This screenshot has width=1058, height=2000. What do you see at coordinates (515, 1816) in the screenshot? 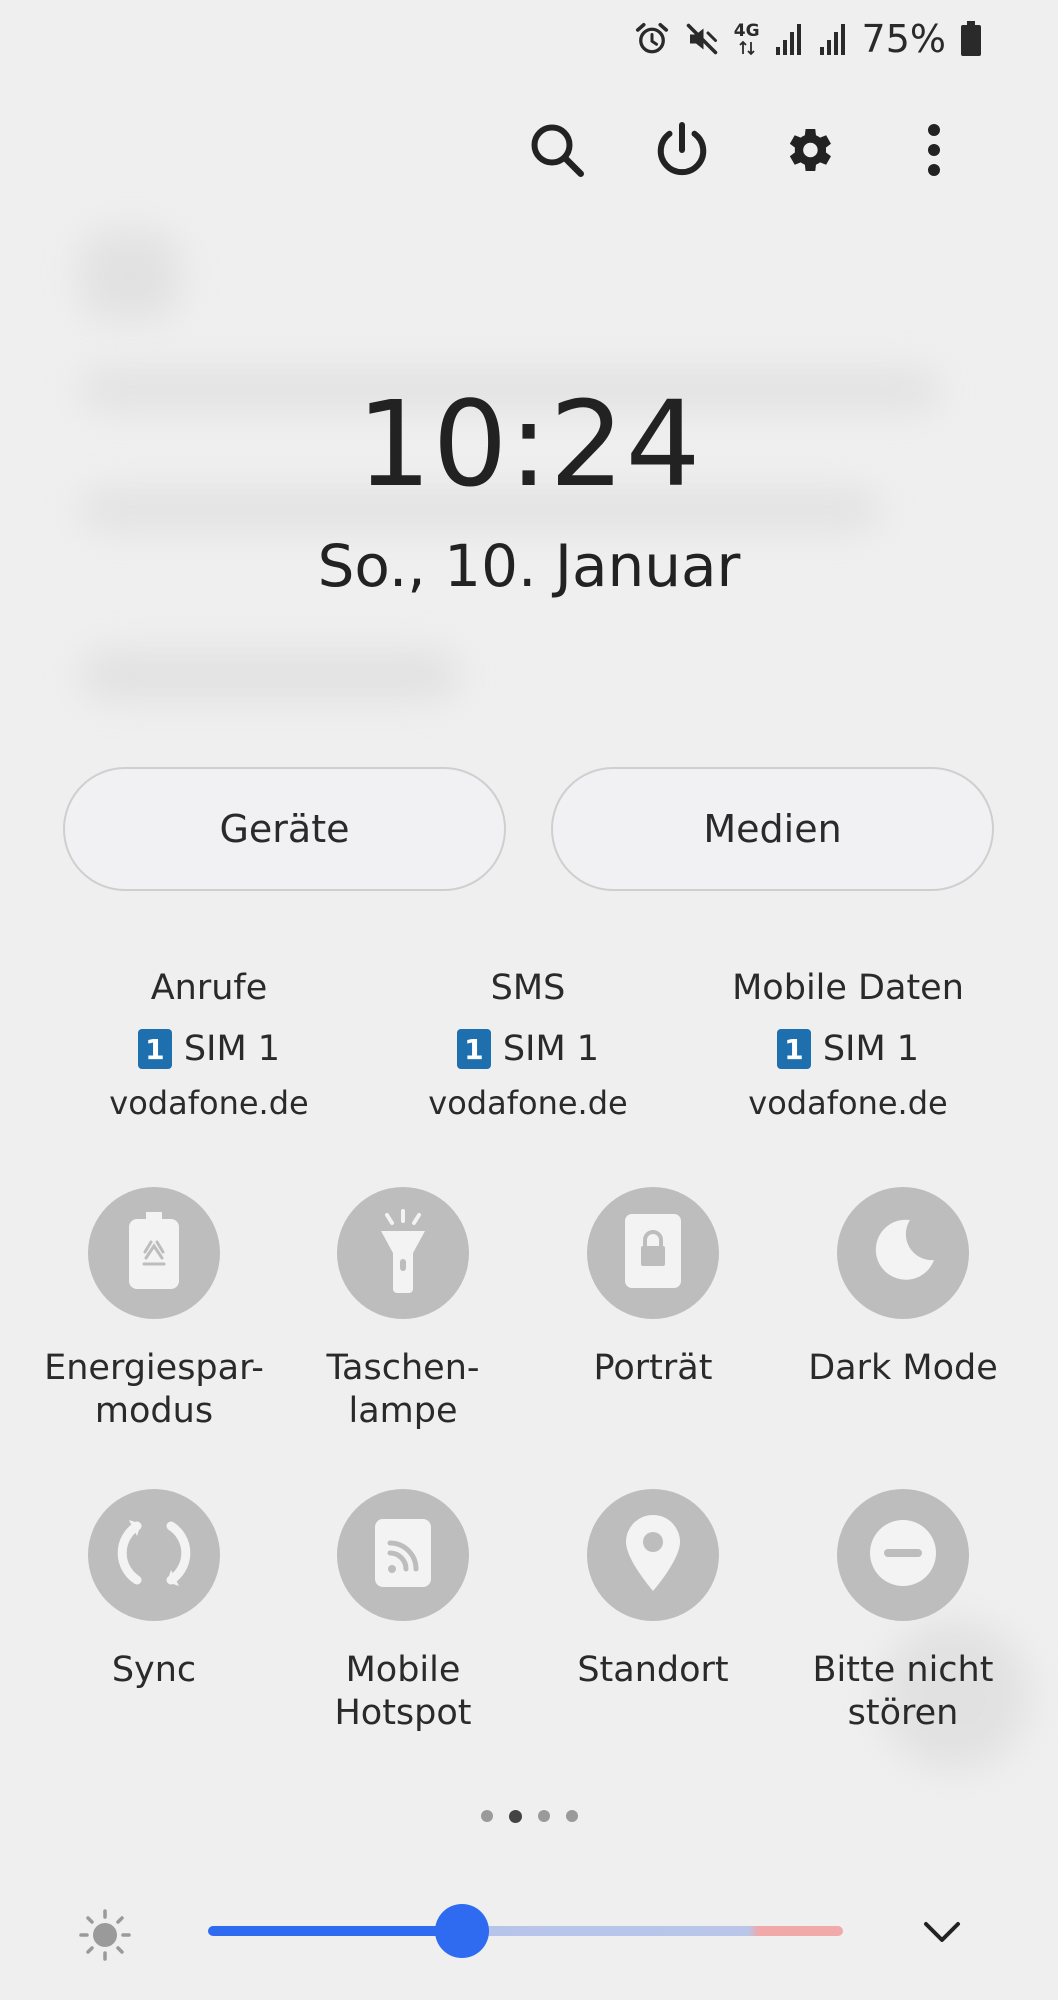
I see `page-dot-active` at bounding box center [515, 1816].